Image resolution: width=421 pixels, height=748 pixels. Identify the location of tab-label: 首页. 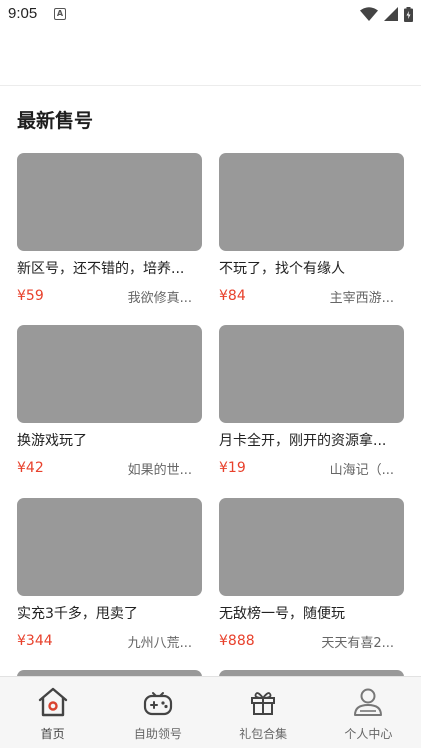
(52, 734).